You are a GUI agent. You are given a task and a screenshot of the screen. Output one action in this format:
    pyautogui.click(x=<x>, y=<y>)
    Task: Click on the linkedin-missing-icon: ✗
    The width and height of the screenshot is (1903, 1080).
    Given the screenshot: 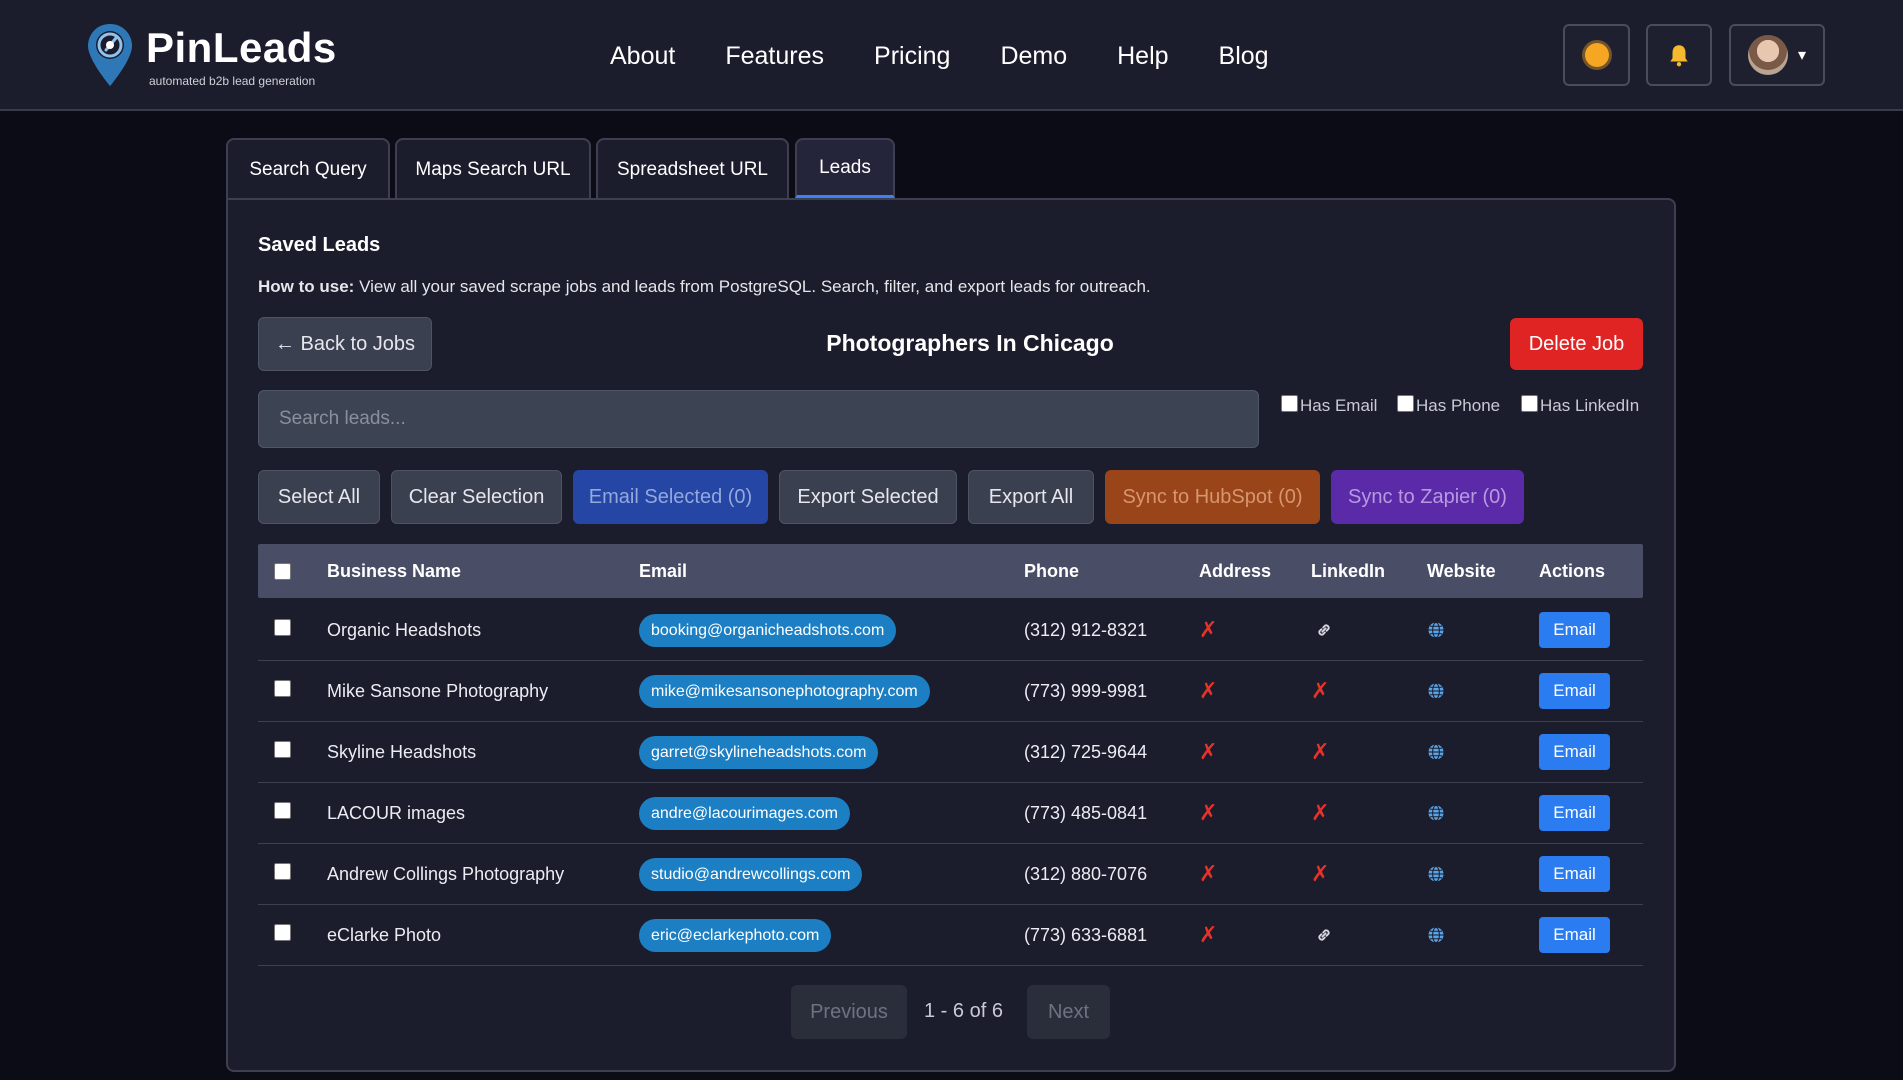 What is the action you would take?
    pyautogui.click(x=1320, y=690)
    